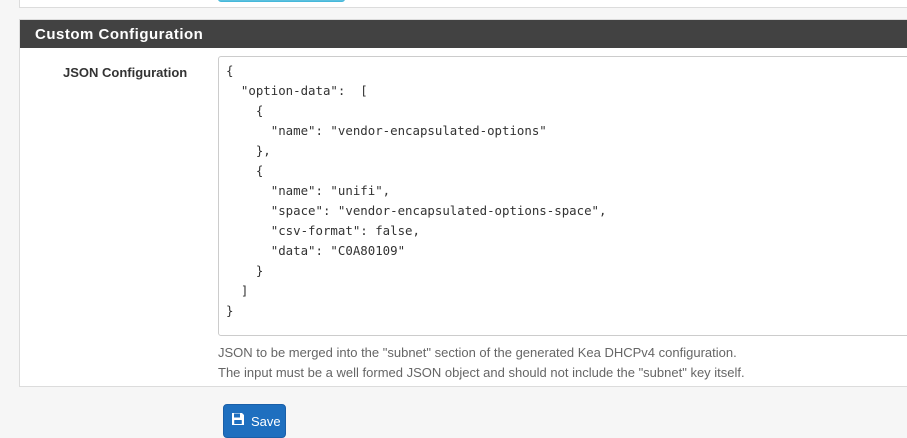  What do you see at coordinates (254, 421) in the screenshot?
I see `save-button: Save` at bounding box center [254, 421].